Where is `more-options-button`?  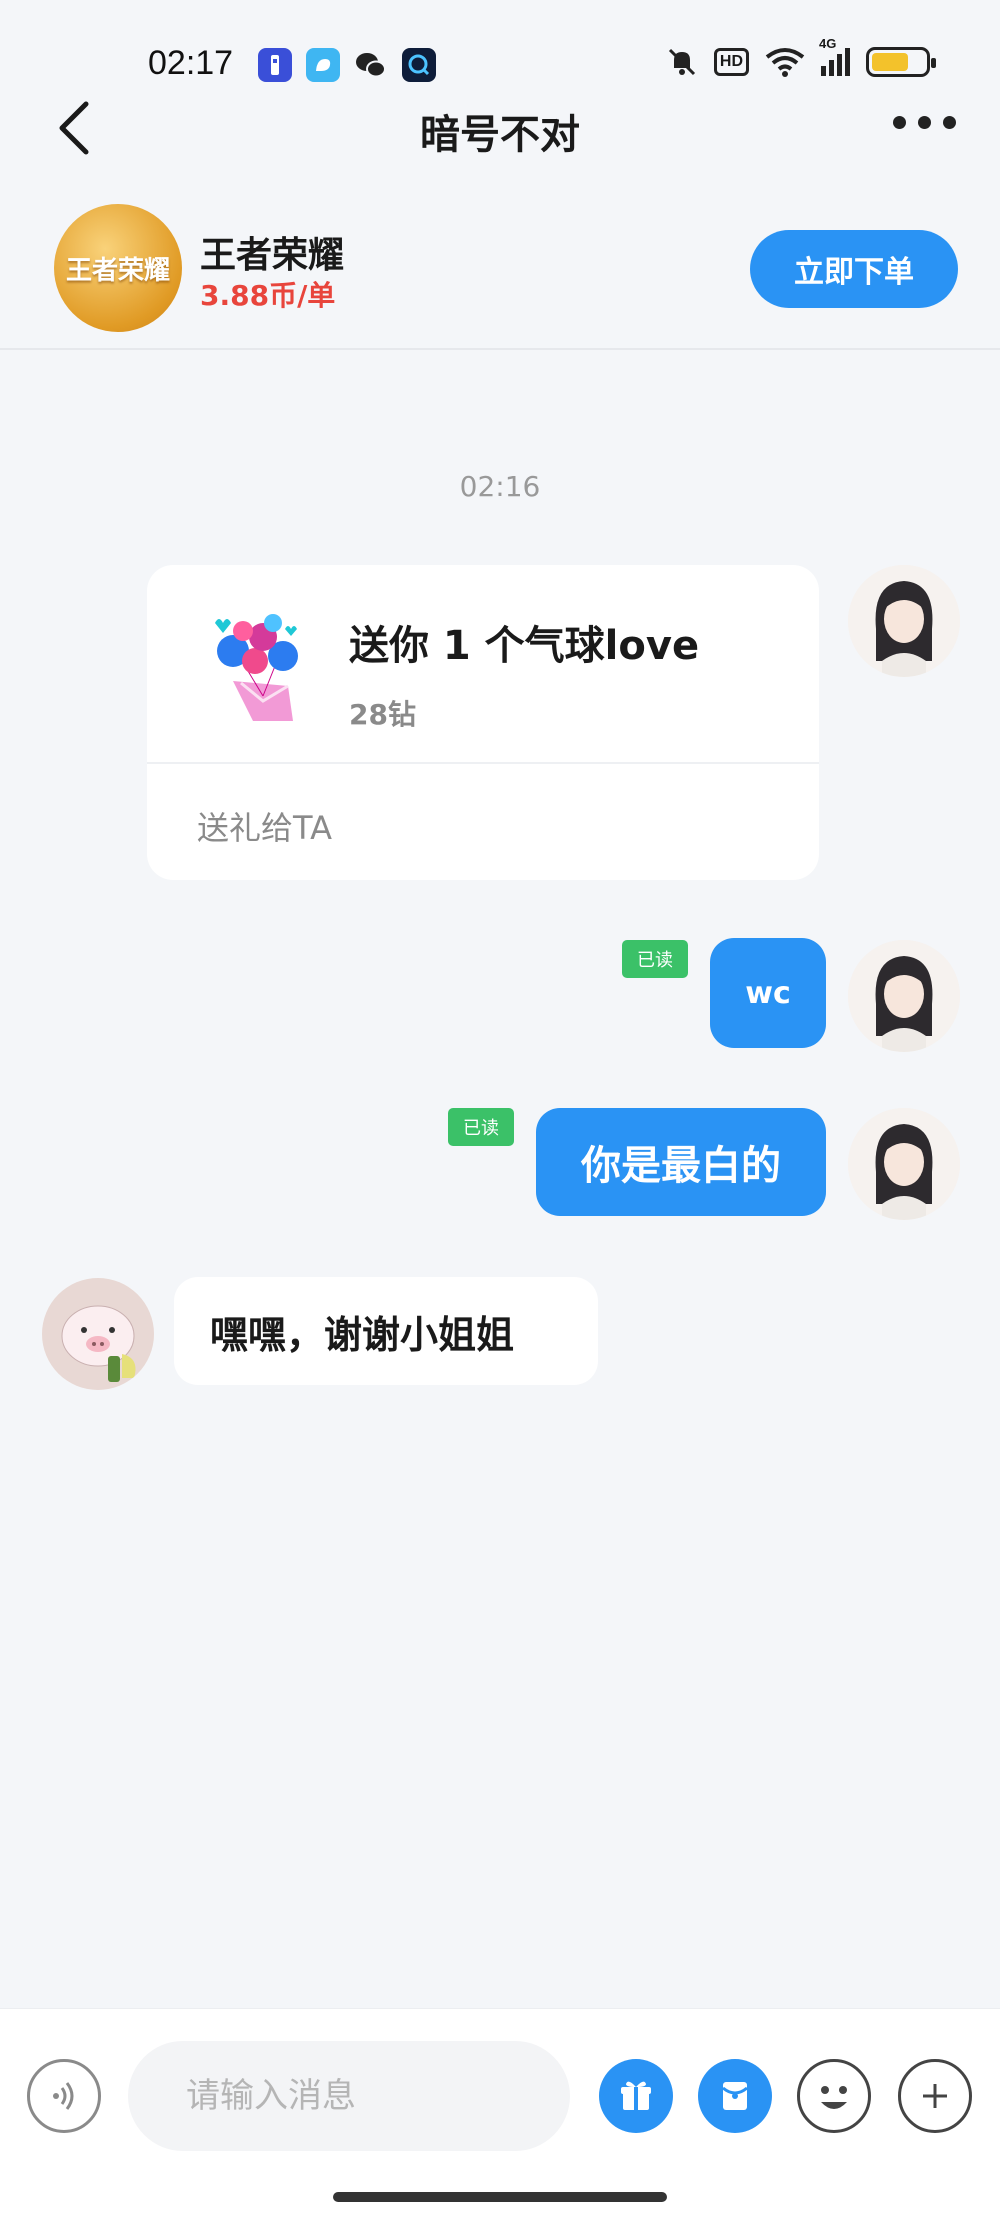 more-options-button is located at coordinates (924, 122).